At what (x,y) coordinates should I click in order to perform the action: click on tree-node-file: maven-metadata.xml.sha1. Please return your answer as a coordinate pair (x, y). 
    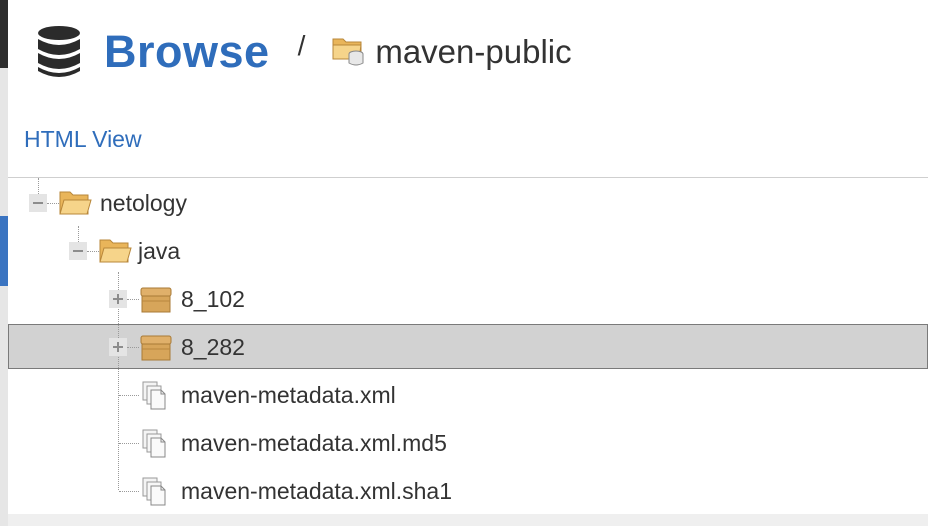
    Looking at the image, I should click on (295, 491).